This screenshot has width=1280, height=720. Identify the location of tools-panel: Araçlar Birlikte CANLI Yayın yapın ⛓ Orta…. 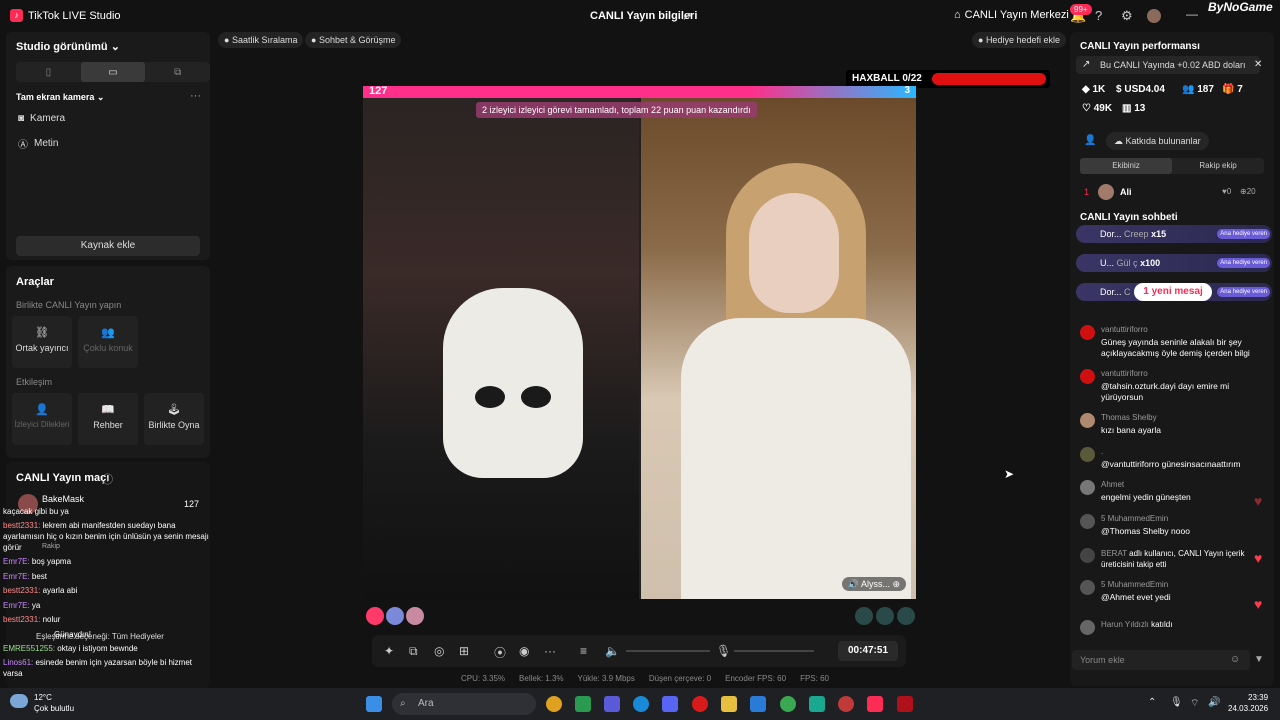
(108, 362).